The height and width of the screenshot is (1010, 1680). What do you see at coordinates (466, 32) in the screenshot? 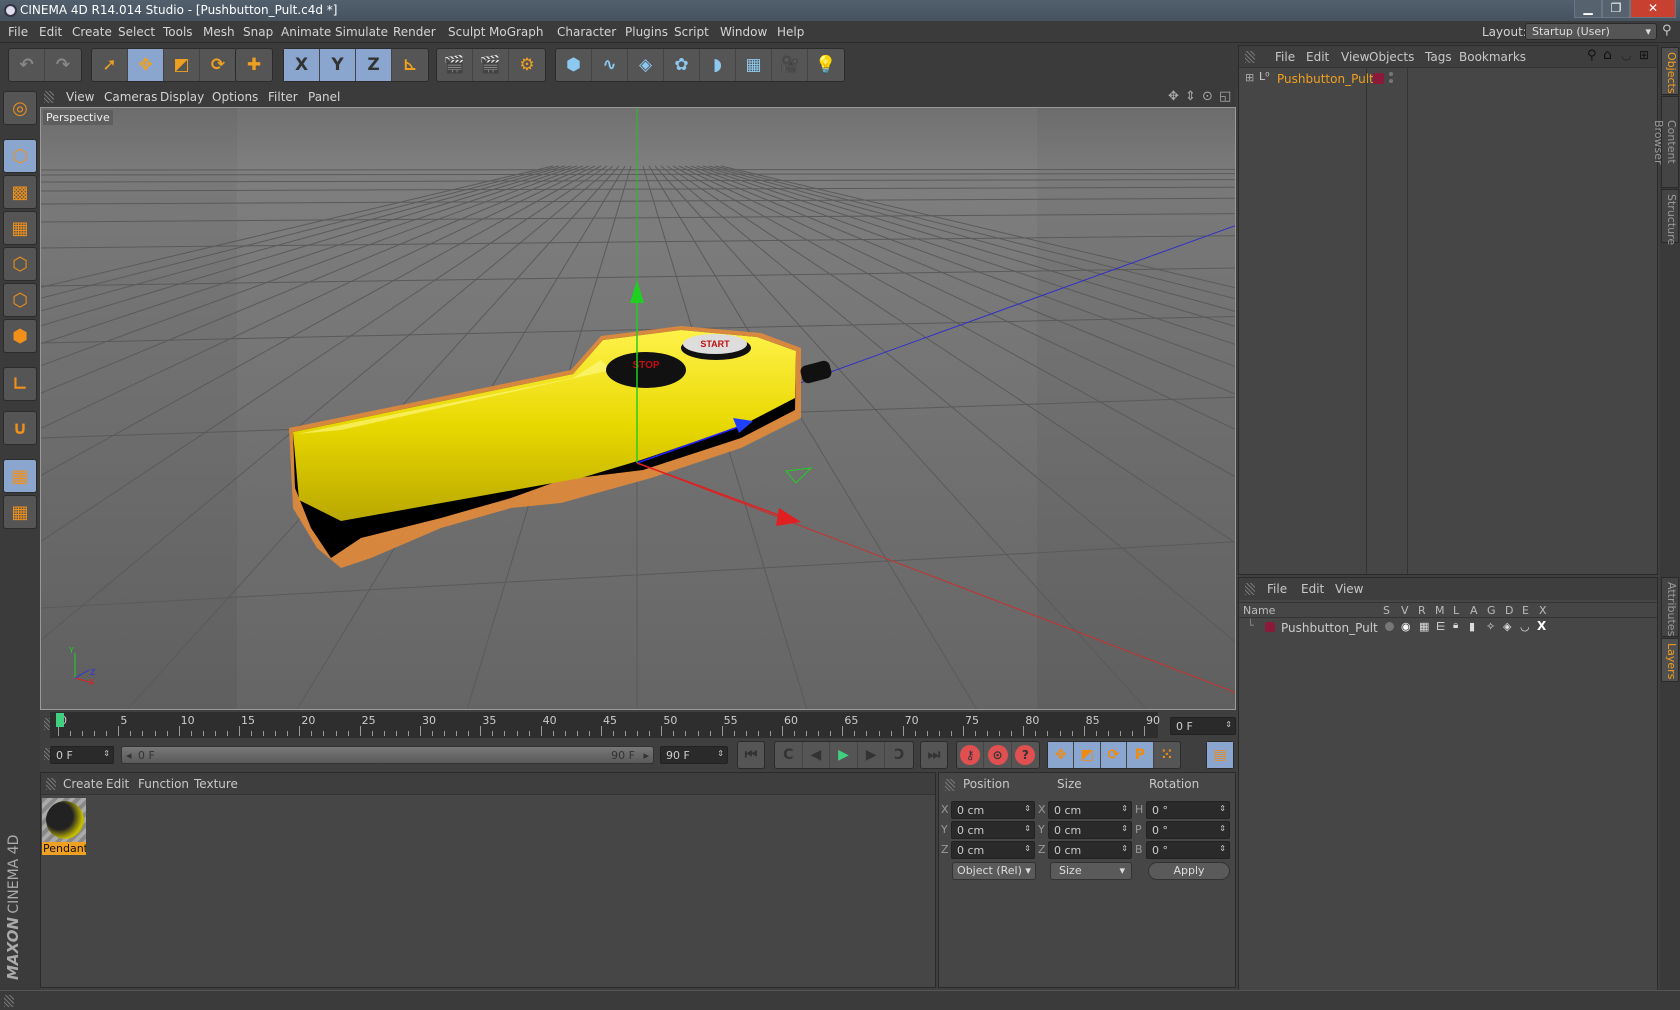
I see `menu-sculpt: Sculpt` at bounding box center [466, 32].